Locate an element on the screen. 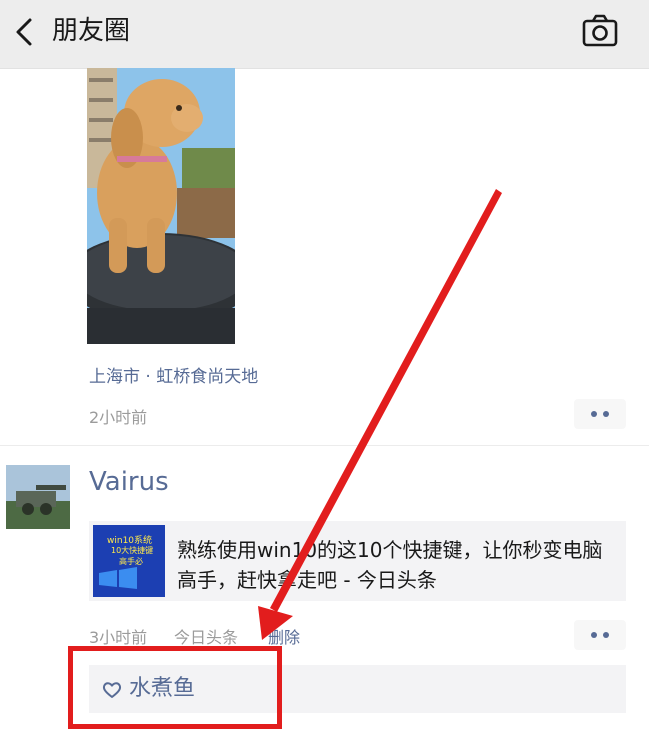  delete-post-link: 删除 is located at coordinates (284, 636).